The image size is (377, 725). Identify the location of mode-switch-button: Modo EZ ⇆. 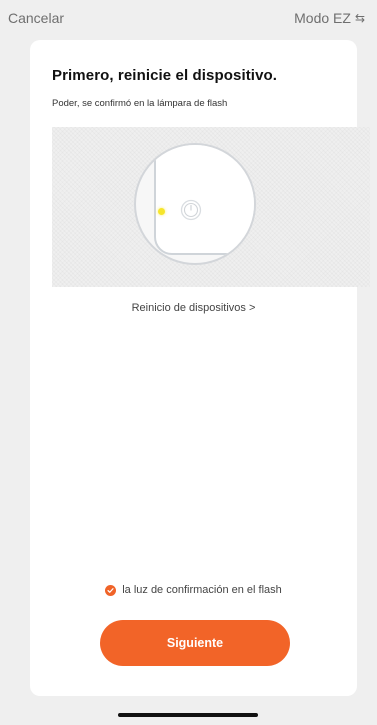
(329, 18).